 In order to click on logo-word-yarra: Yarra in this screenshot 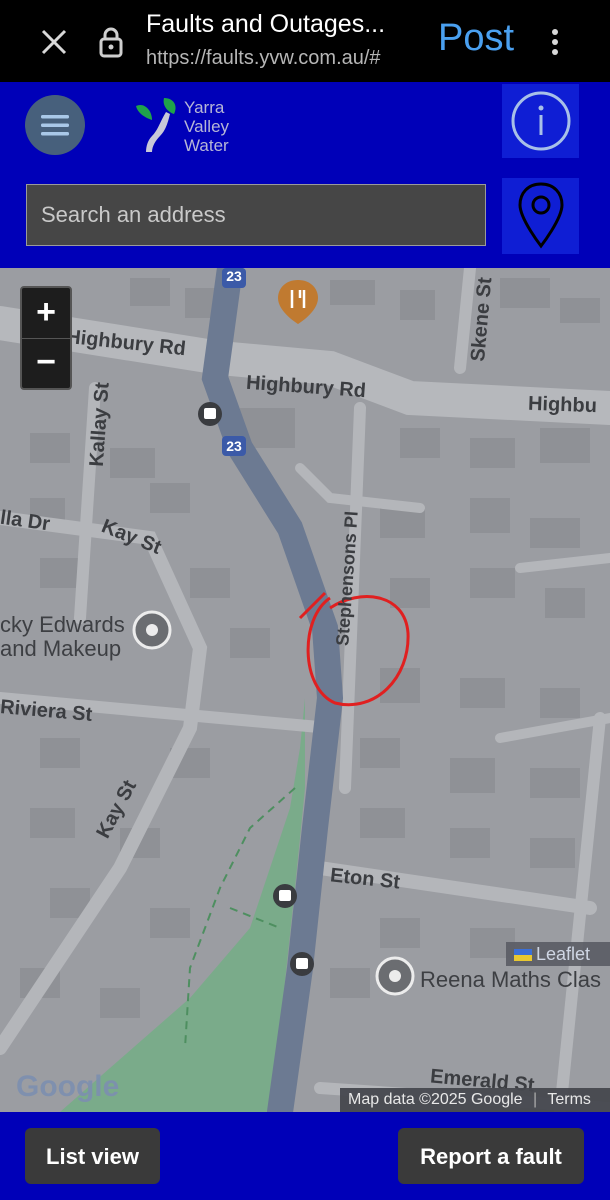, I will do `click(204, 107)`.